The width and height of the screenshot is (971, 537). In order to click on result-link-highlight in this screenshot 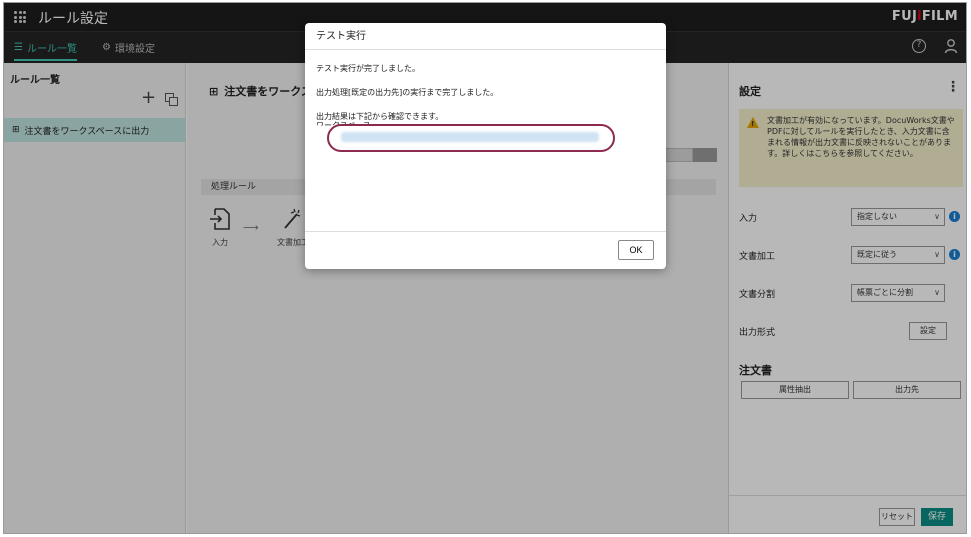, I will do `click(471, 138)`.